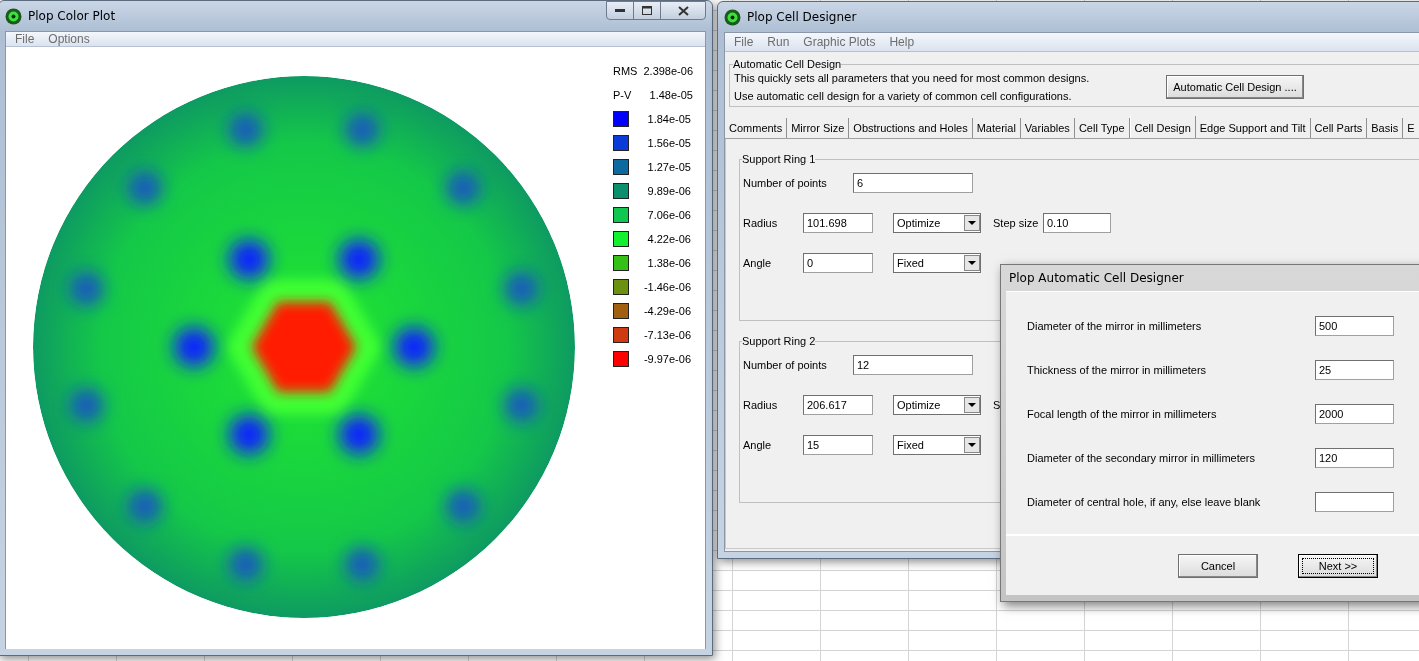  Describe the element at coordinates (1117, 370) in the screenshot. I see `field-label: Thickness of the mirror in millimeters` at that location.